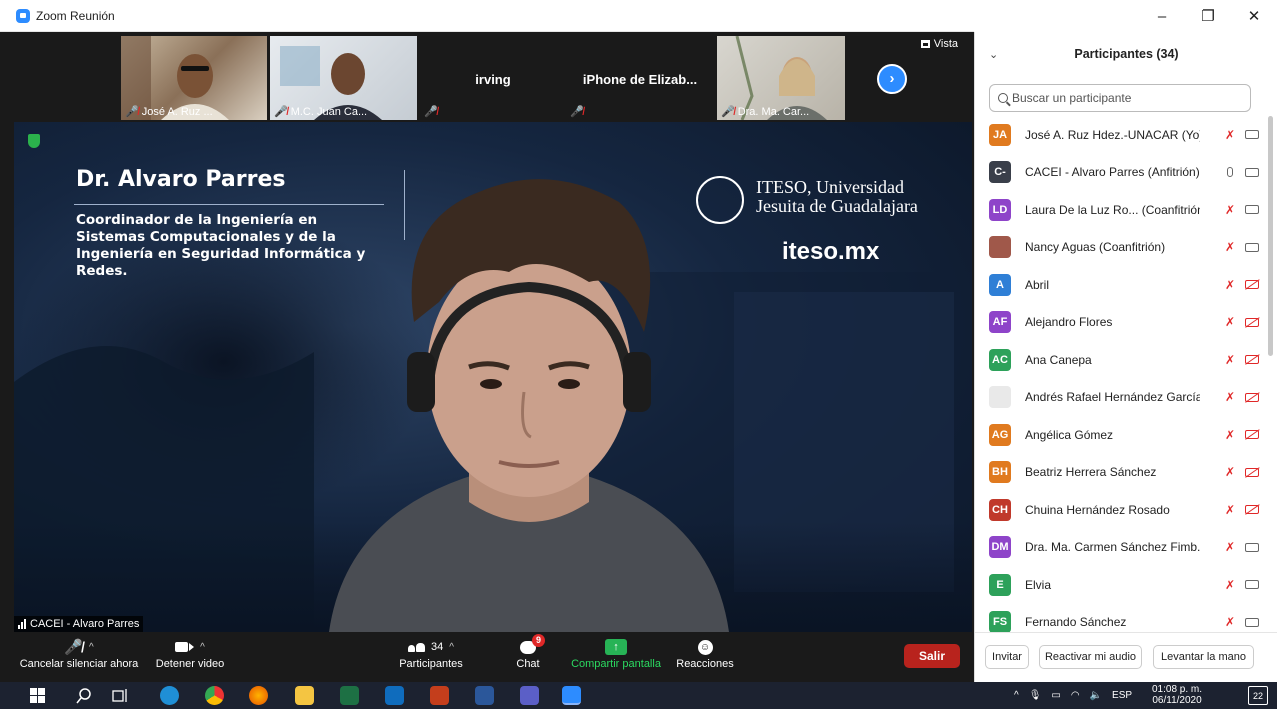 The width and height of the screenshot is (1277, 709). What do you see at coordinates (84, 696) in the screenshot?
I see `search-icon` at bounding box center [84, 696].